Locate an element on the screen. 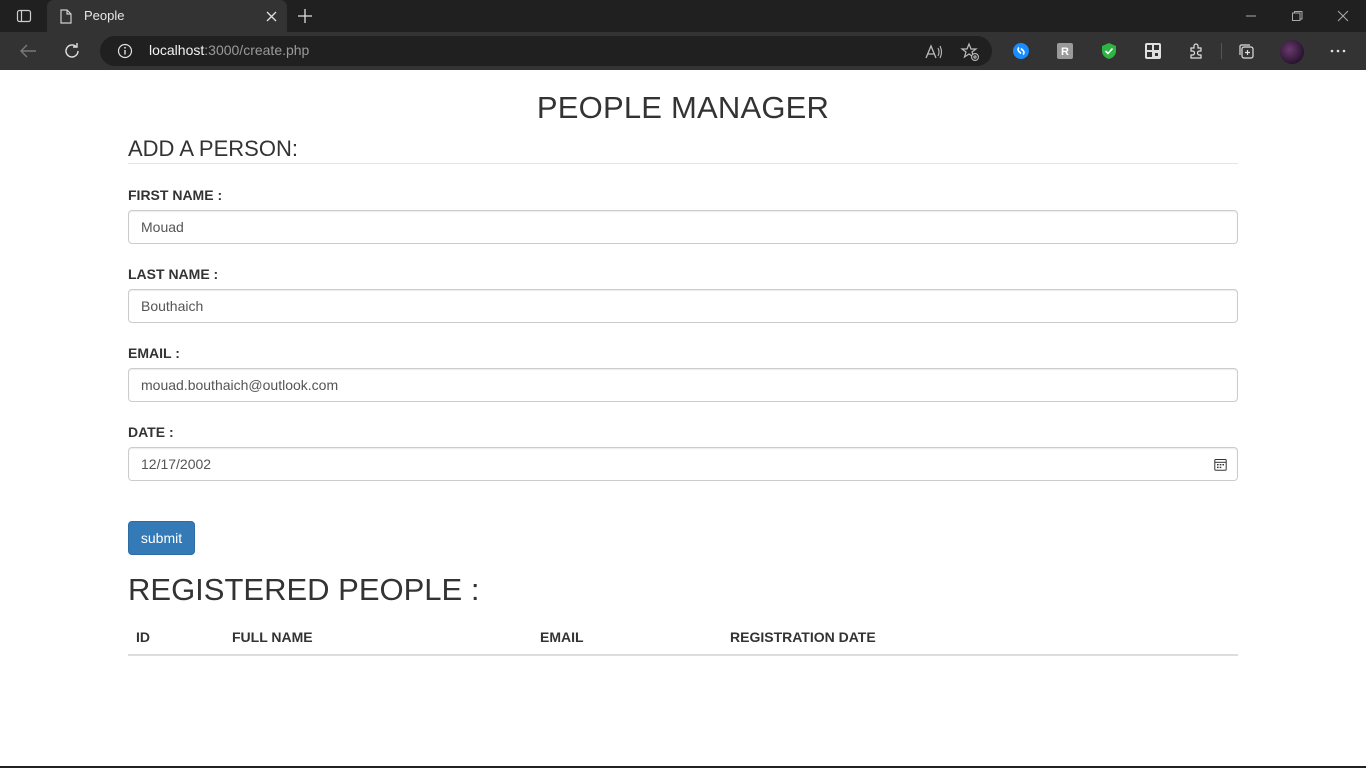 This screenshot has height=768, width=1366. more-options-icon is located at coordinates (1338, 51).